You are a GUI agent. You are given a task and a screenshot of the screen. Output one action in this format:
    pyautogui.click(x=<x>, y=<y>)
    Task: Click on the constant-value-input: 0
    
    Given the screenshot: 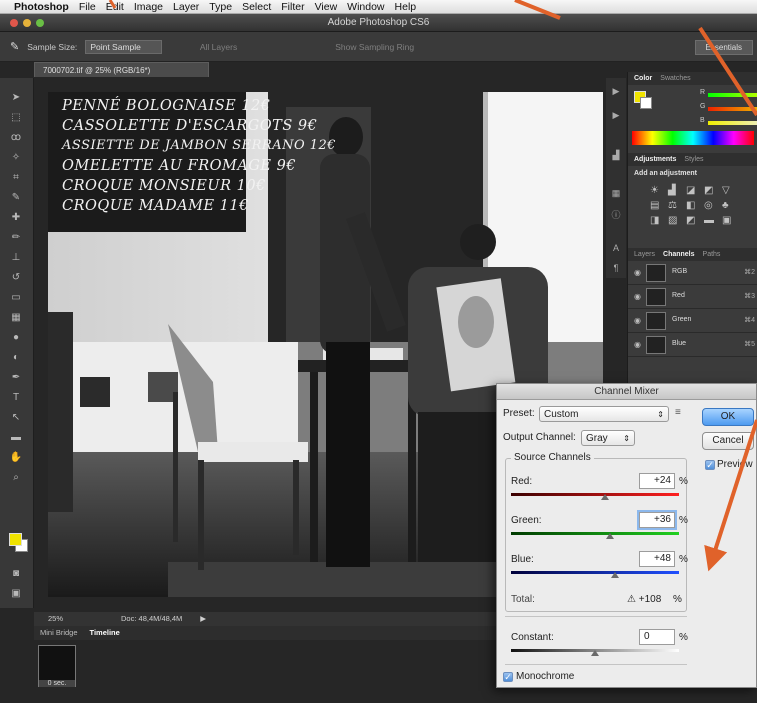 What is the action you would take?
    pyautogui.click(x=657, y=637)
    